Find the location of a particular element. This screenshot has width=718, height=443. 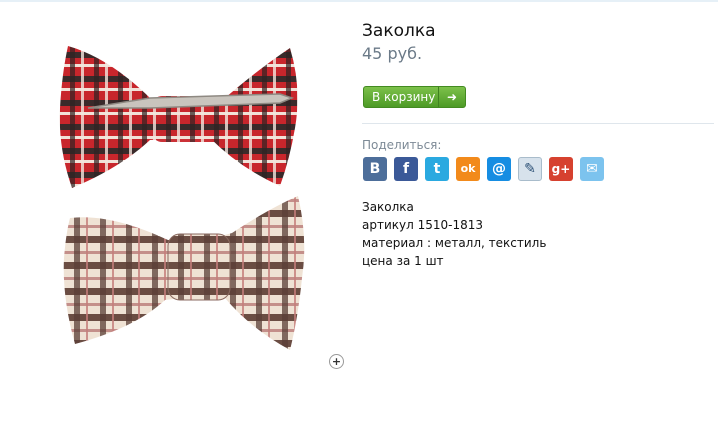

share-label: Поделиться: is located at coordinates (402, 145).